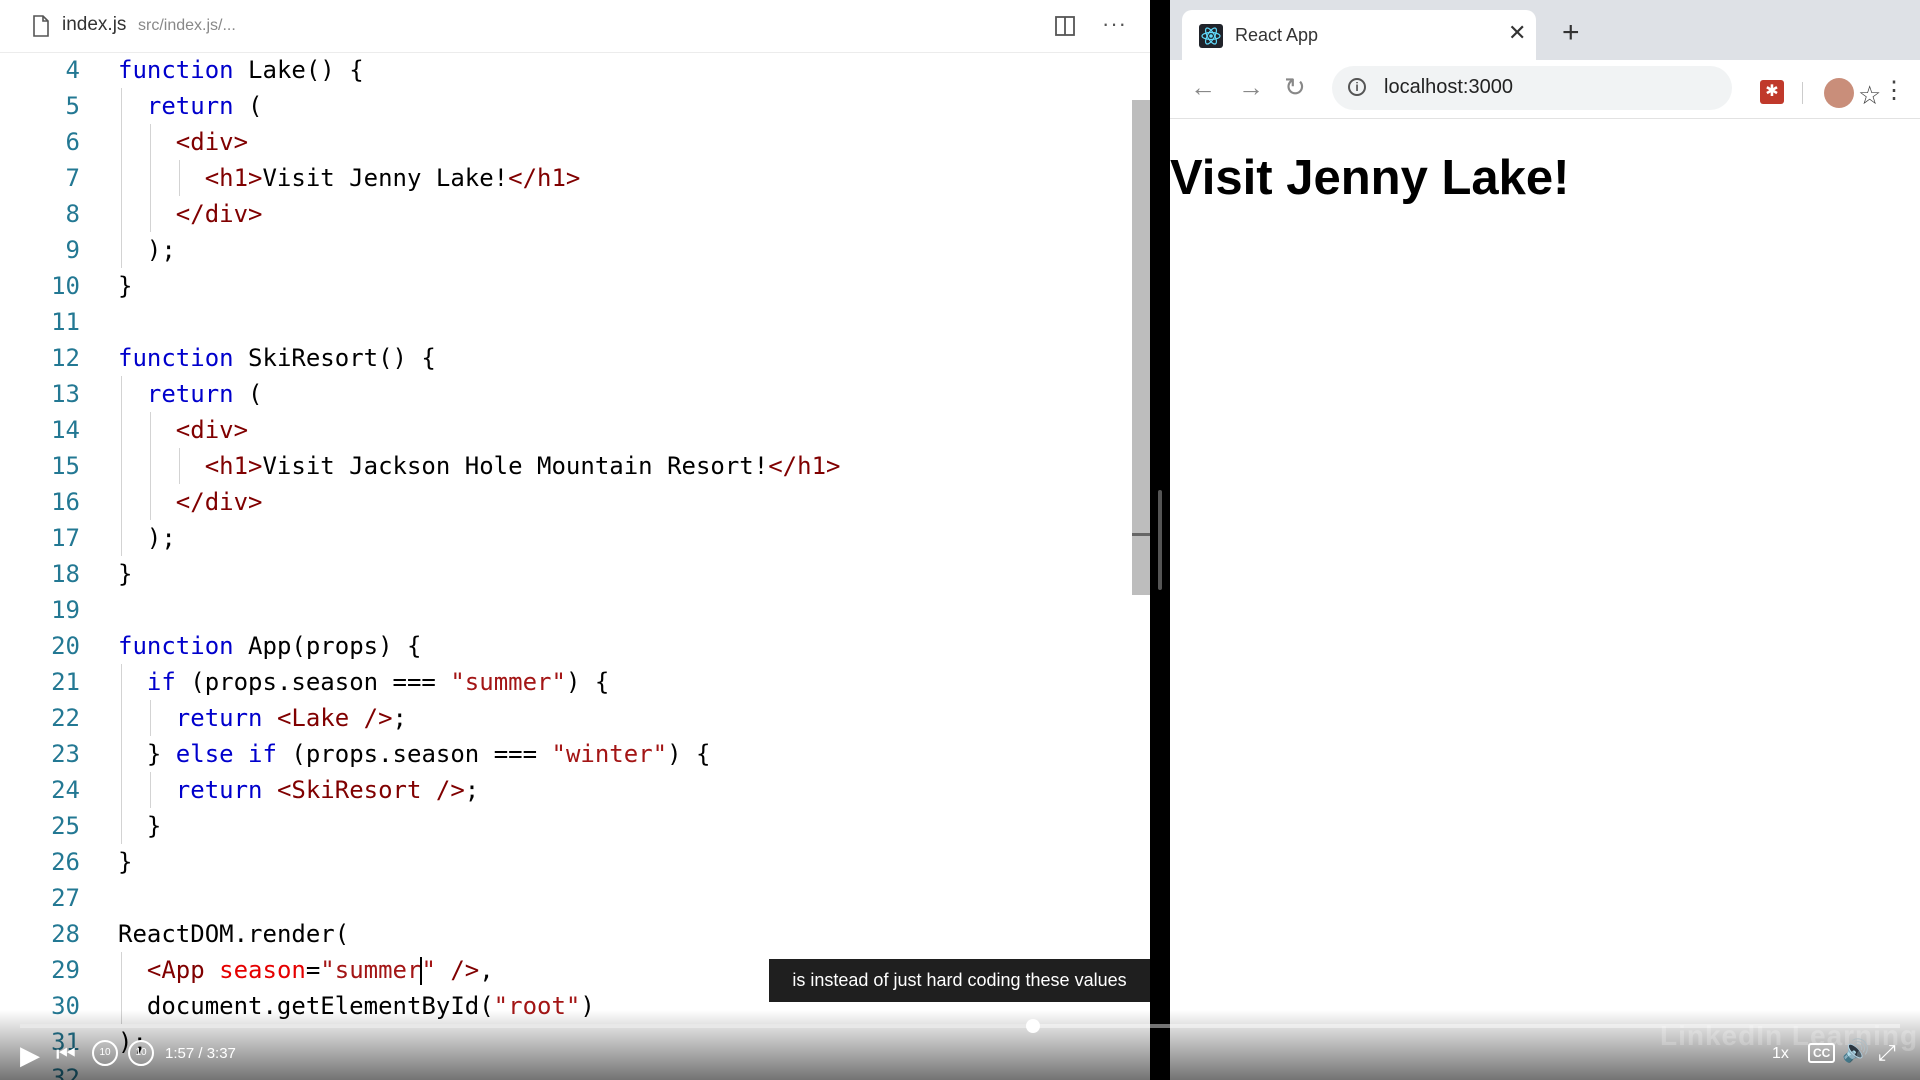 This screenshot has height=1080, width=1920. What do you see at coordinates (1780, 1054) in the screenshot?
I see `playback-speed-button: 1x` at bounding box center [1780, 1054].